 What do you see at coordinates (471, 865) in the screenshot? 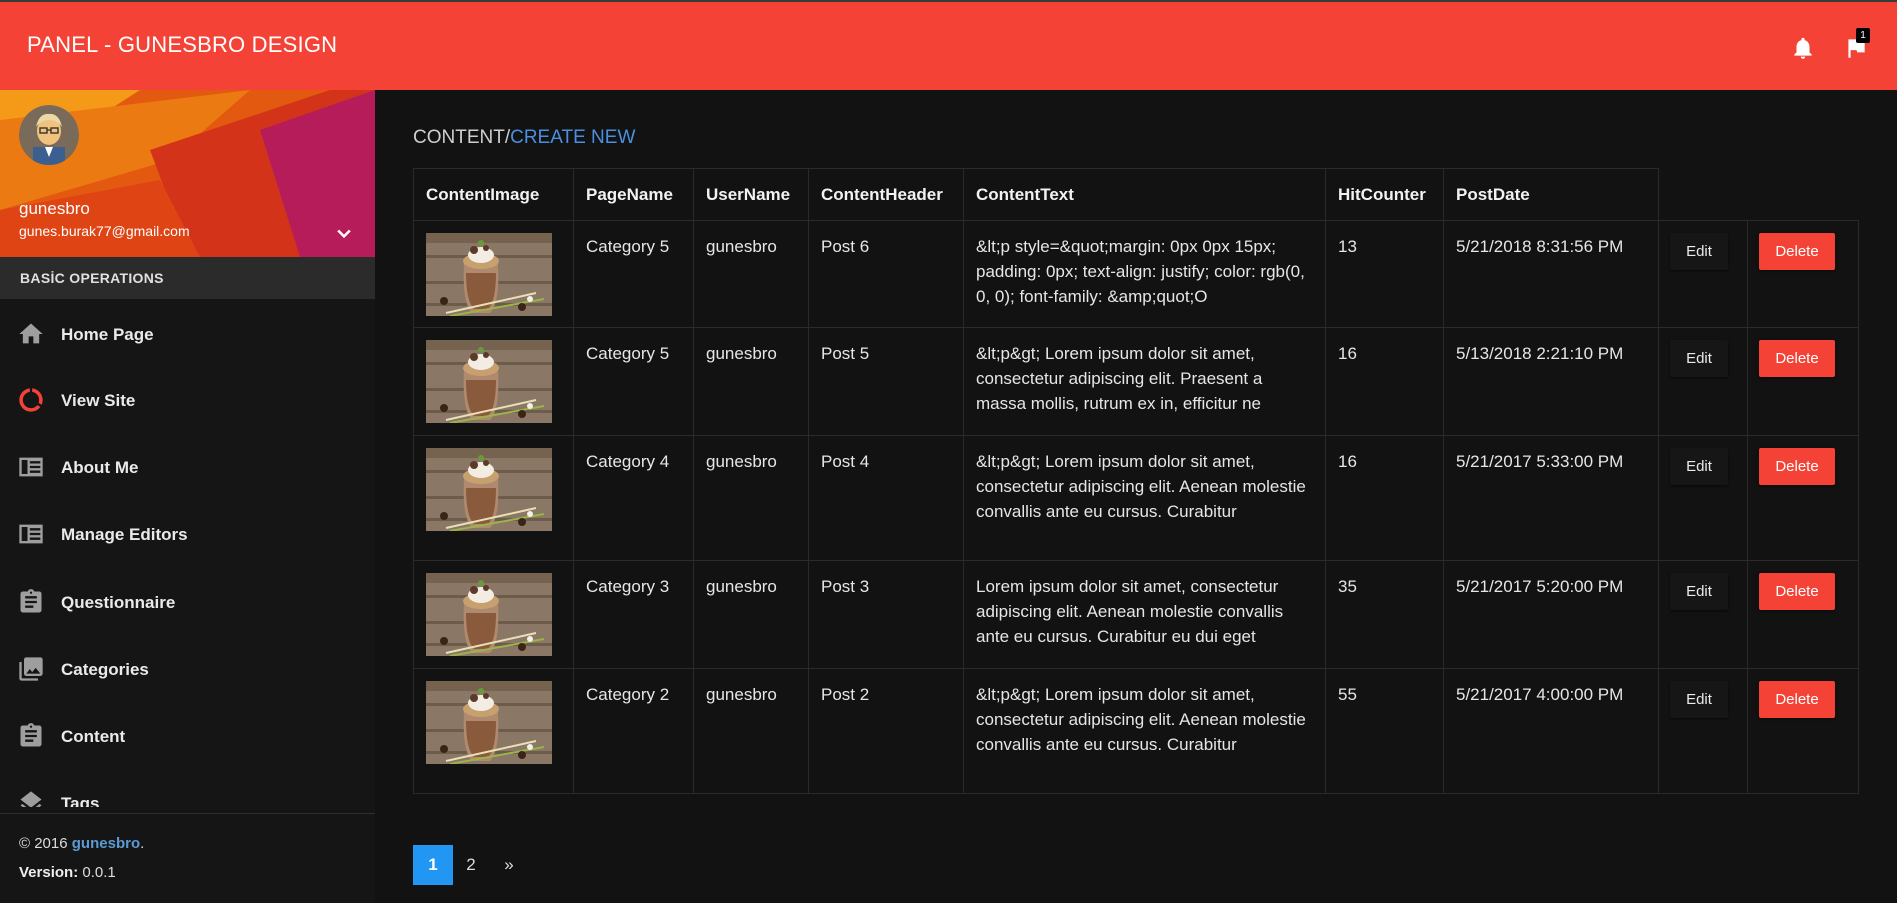
I see `page-2-button: 2` at bounding box center [471, 865].